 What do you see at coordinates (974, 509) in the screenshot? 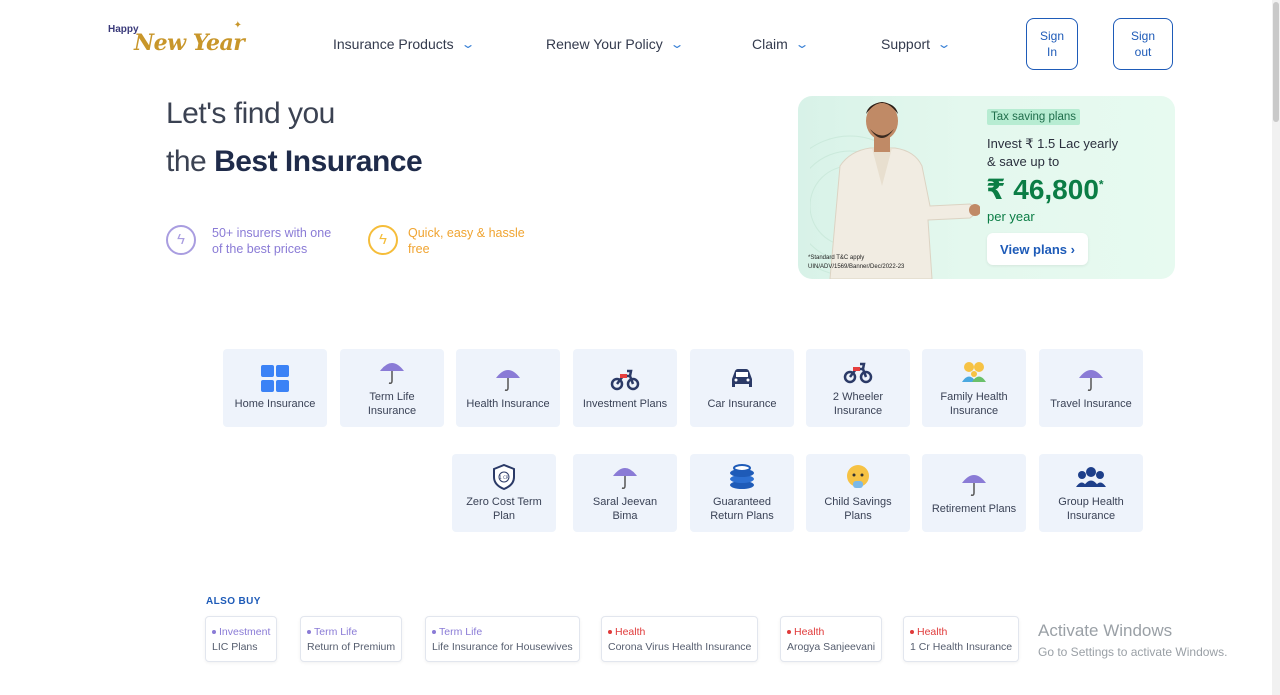
I see `tile-label: Retirement Plans` at bounding box center [974, 509].